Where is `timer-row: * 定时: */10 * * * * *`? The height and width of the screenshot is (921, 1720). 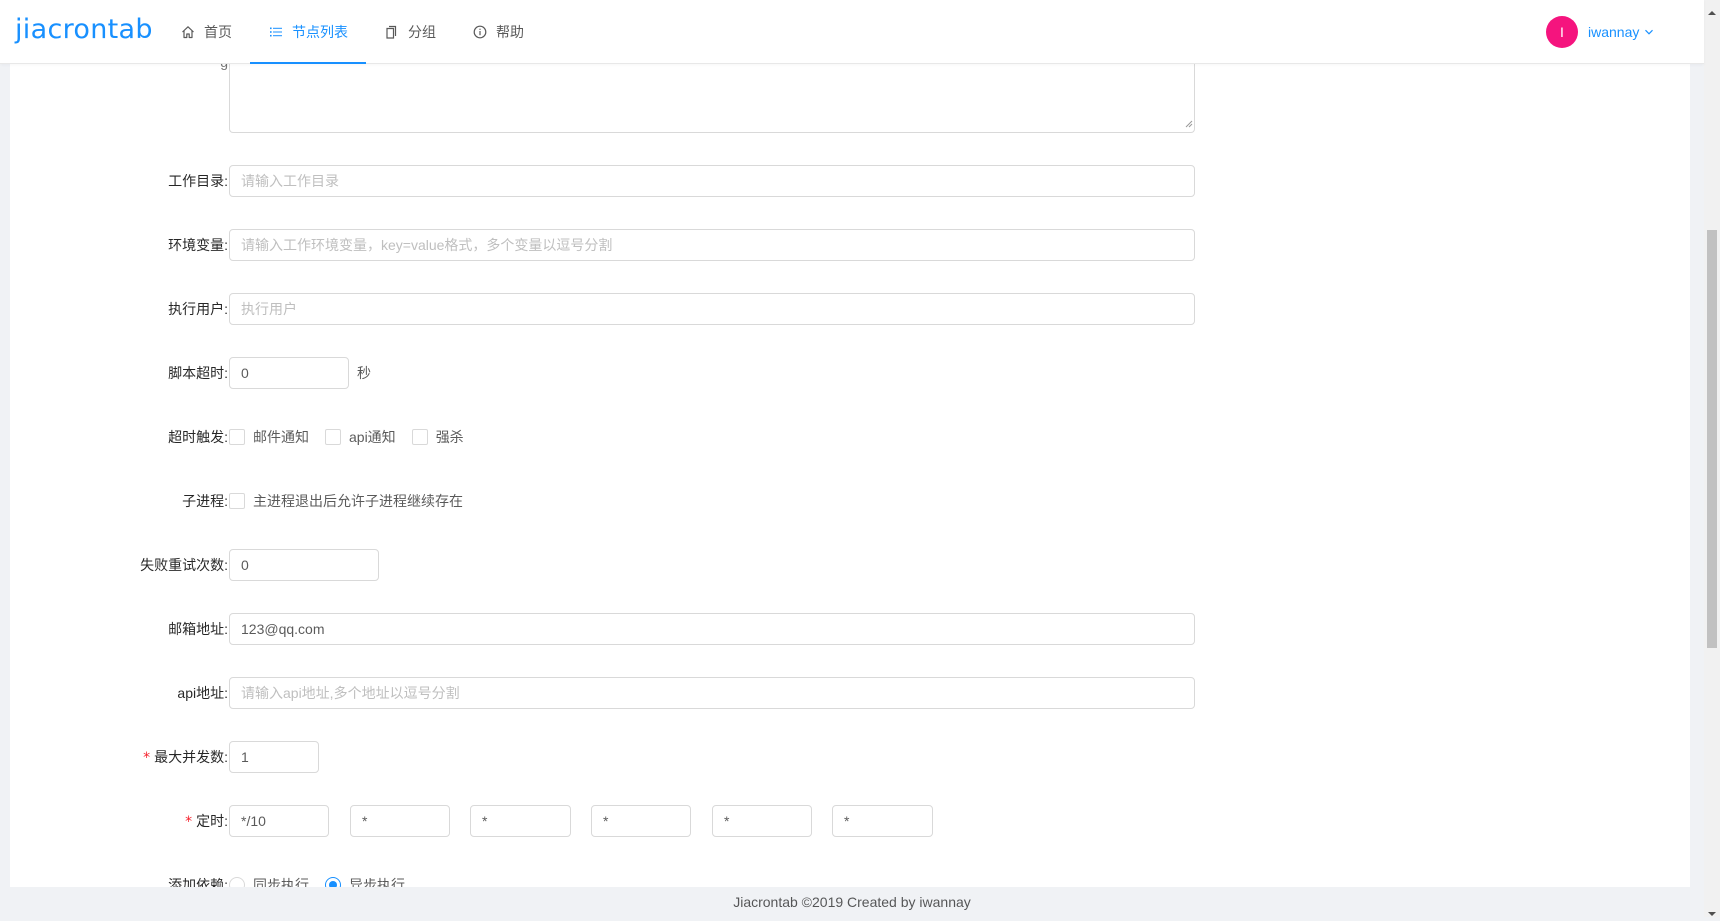
timer-row: * 定时: */10 * * * * * is located at coordinates (850, 821).